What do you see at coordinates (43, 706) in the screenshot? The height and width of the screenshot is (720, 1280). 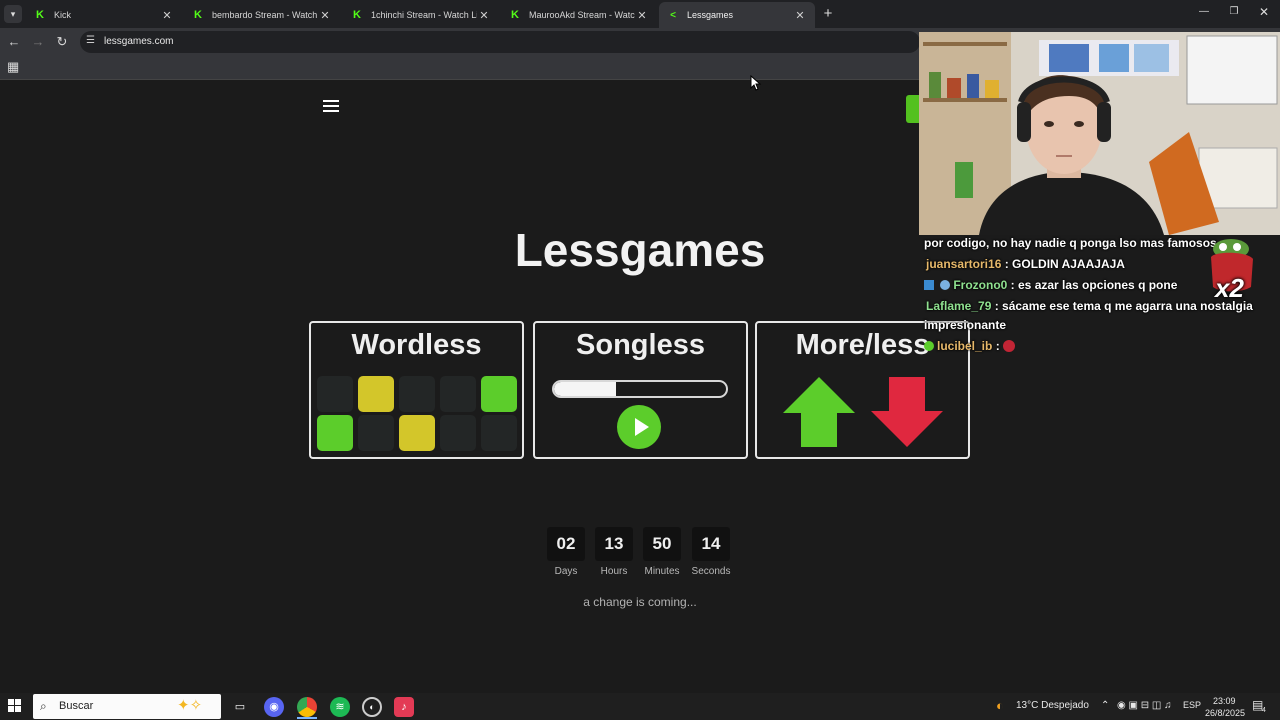 I see `search-icon: ⌕` at bounding box center [43, 706].